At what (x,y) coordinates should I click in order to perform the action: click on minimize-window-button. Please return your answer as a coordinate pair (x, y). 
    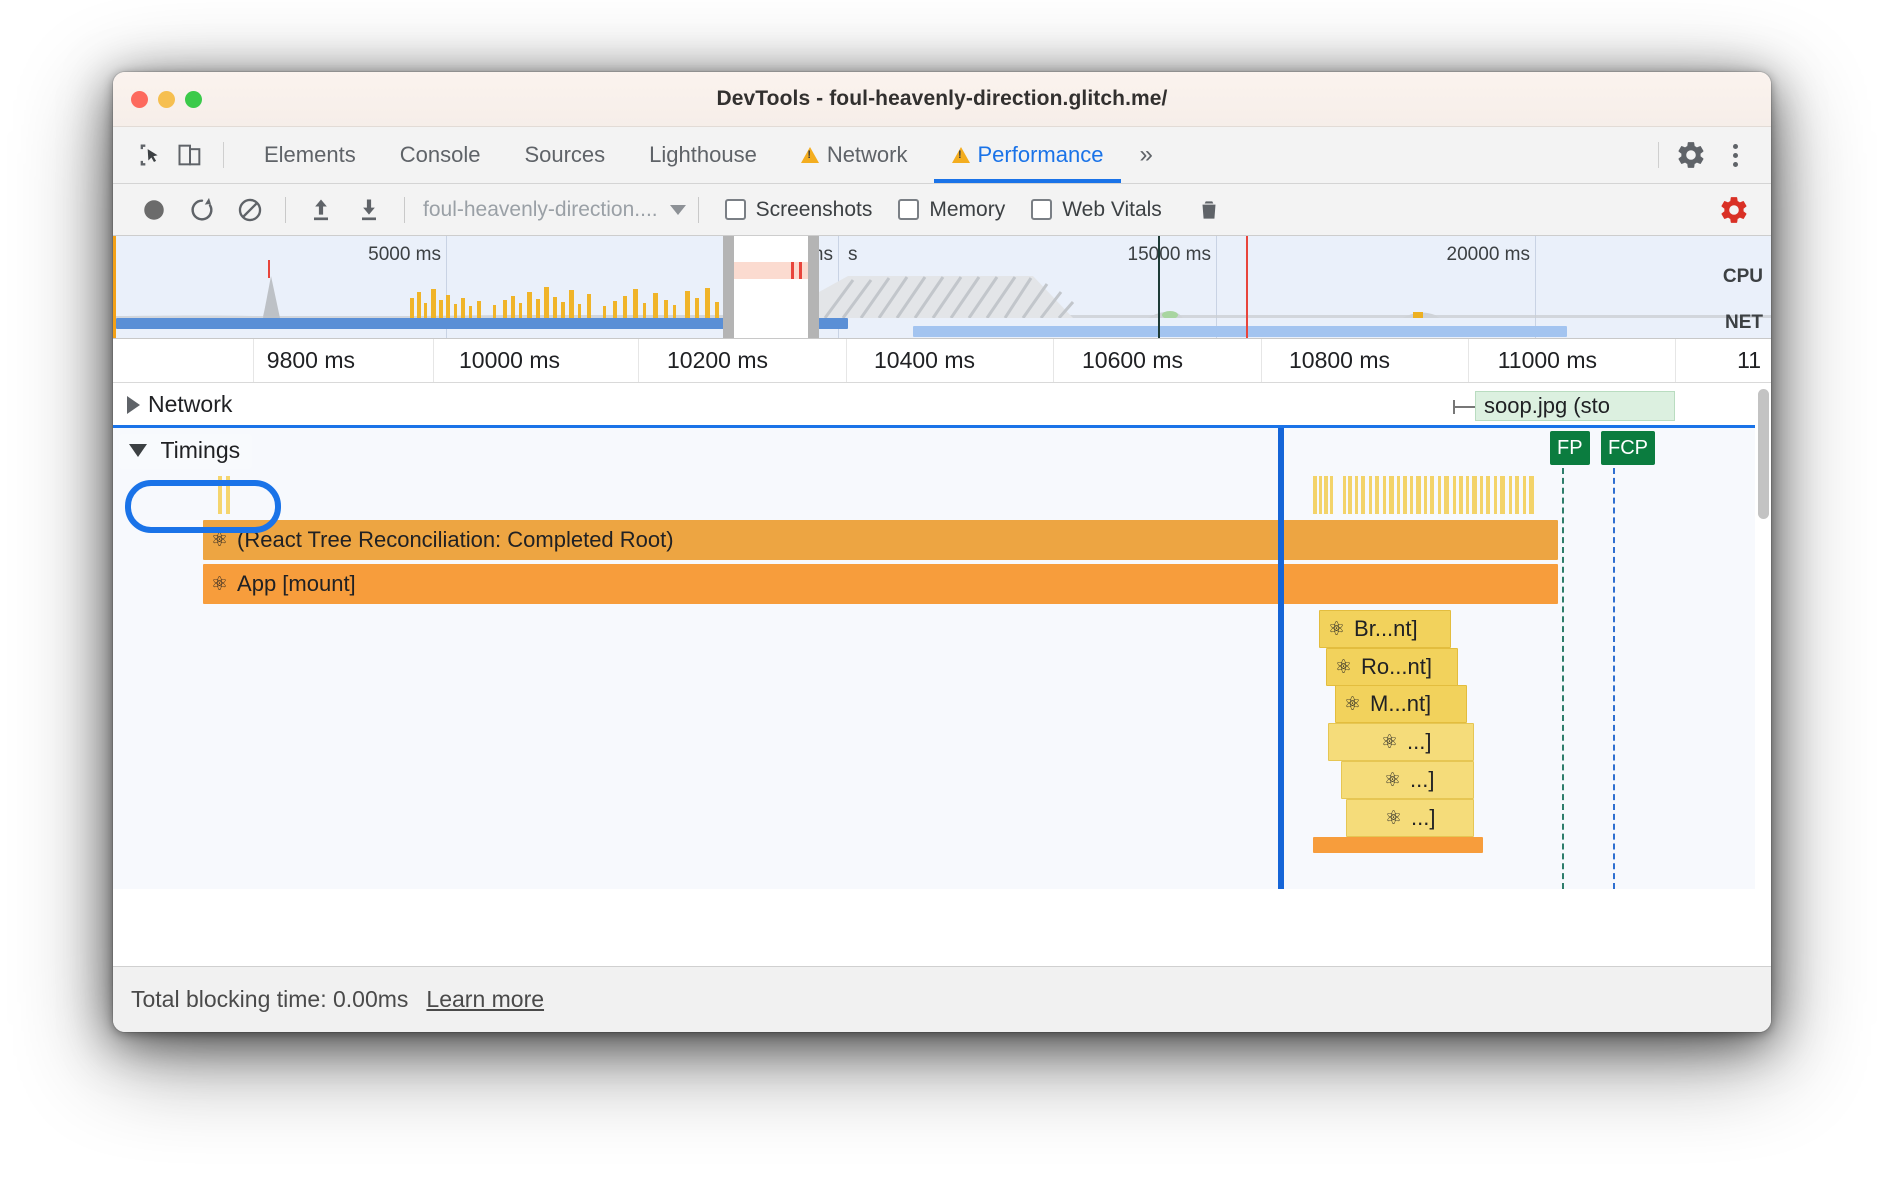
    Looking at the image, I should click on (166, 99).